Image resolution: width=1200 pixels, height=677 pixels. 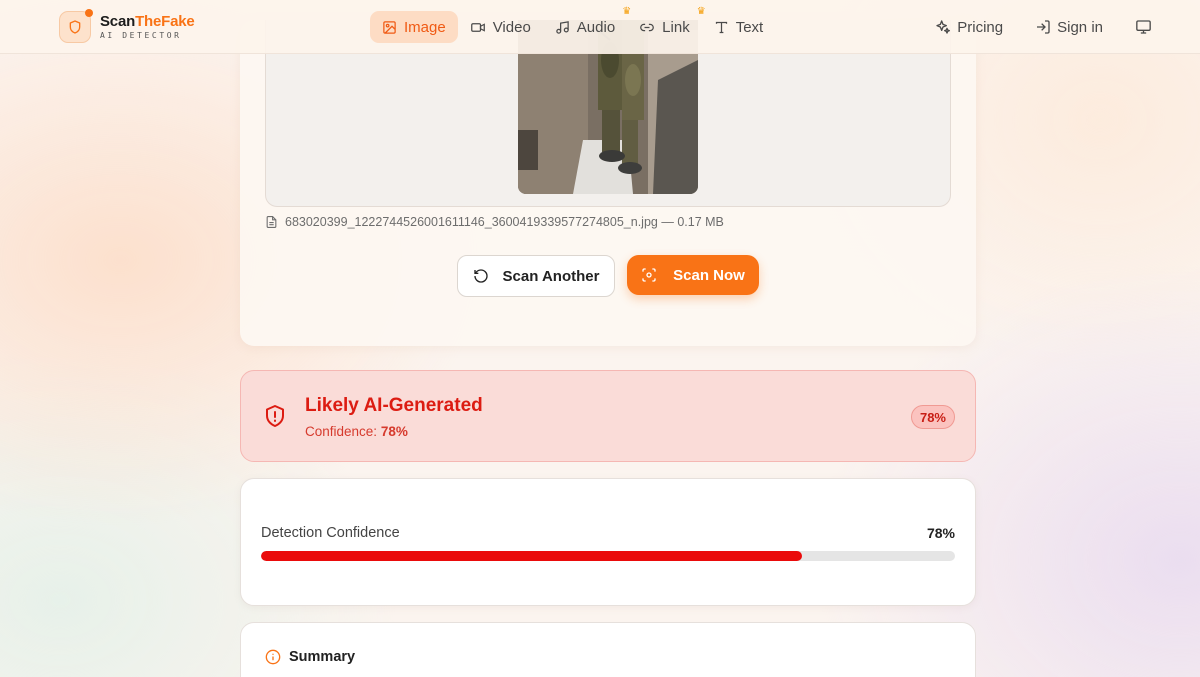 I want to click on tab-video: Video, so click(x=500, y=27).